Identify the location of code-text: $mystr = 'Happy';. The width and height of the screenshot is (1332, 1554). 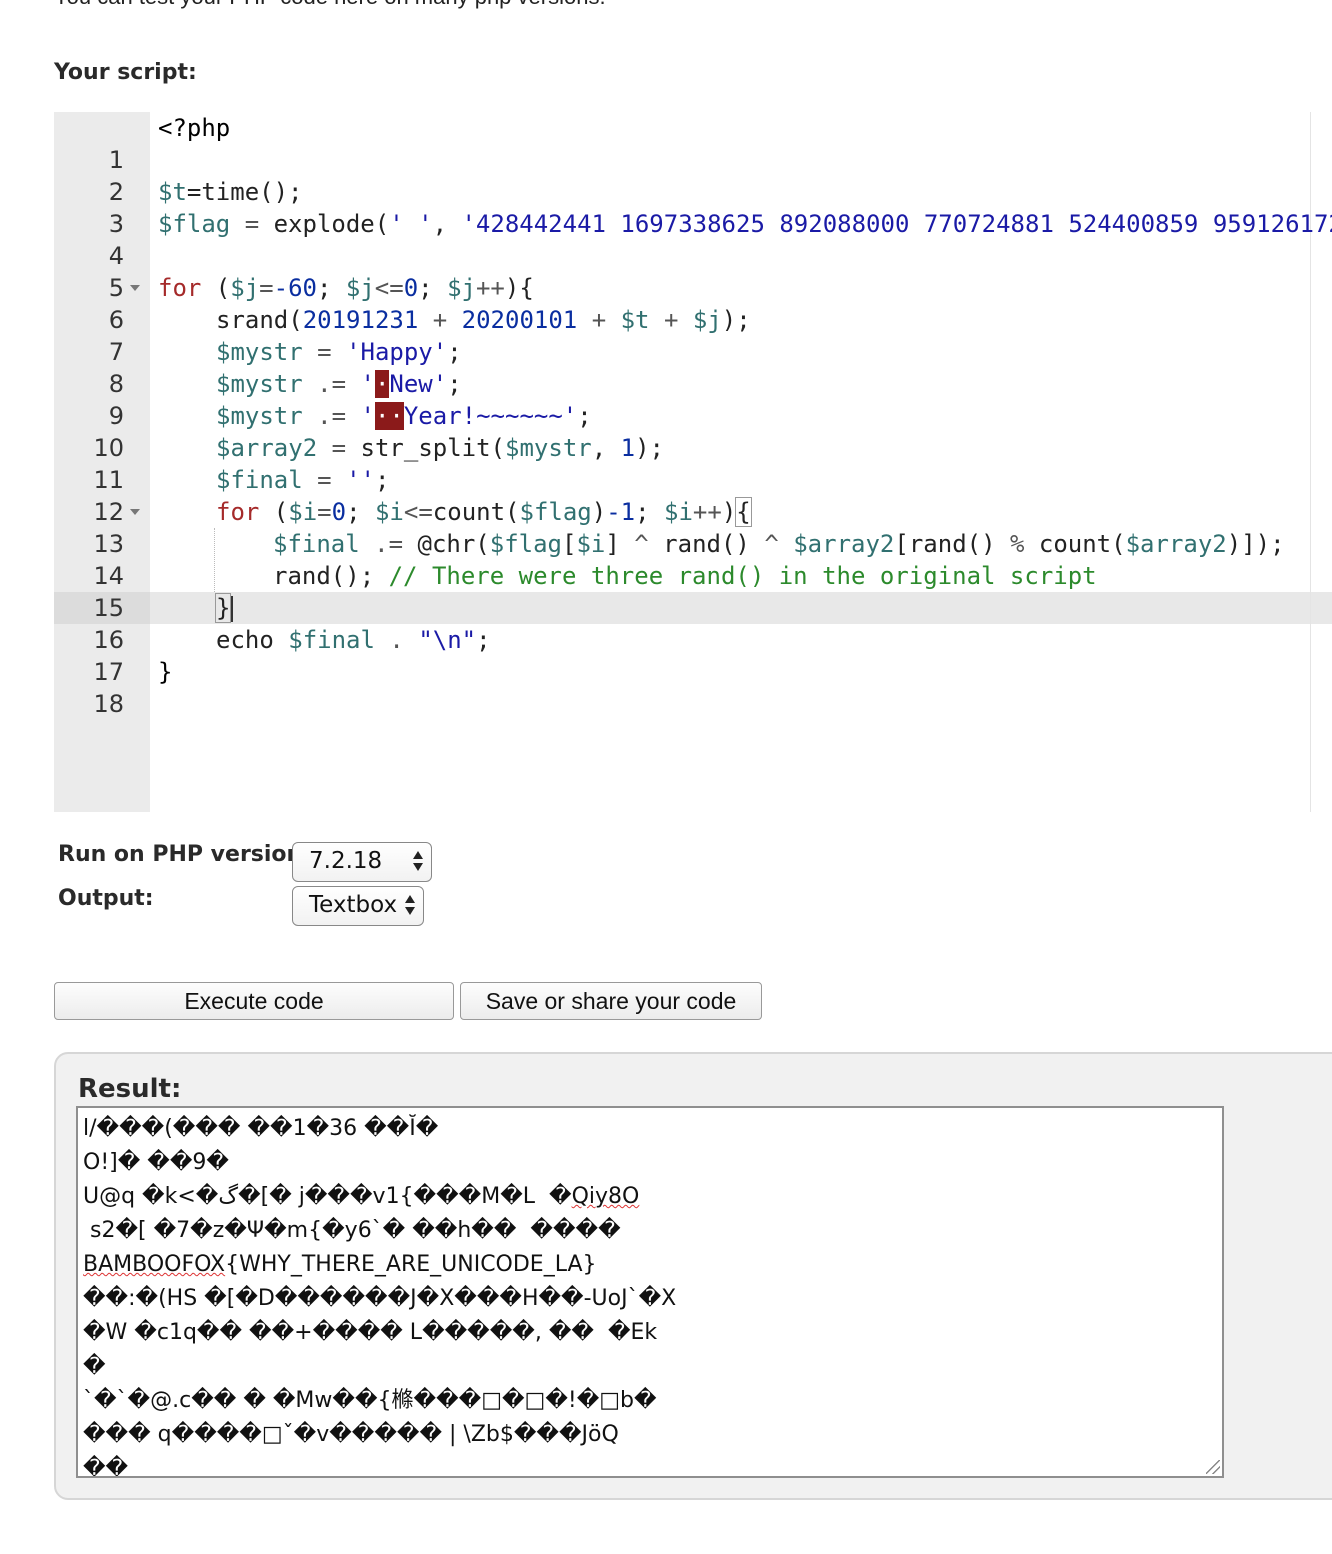
(339, 352).